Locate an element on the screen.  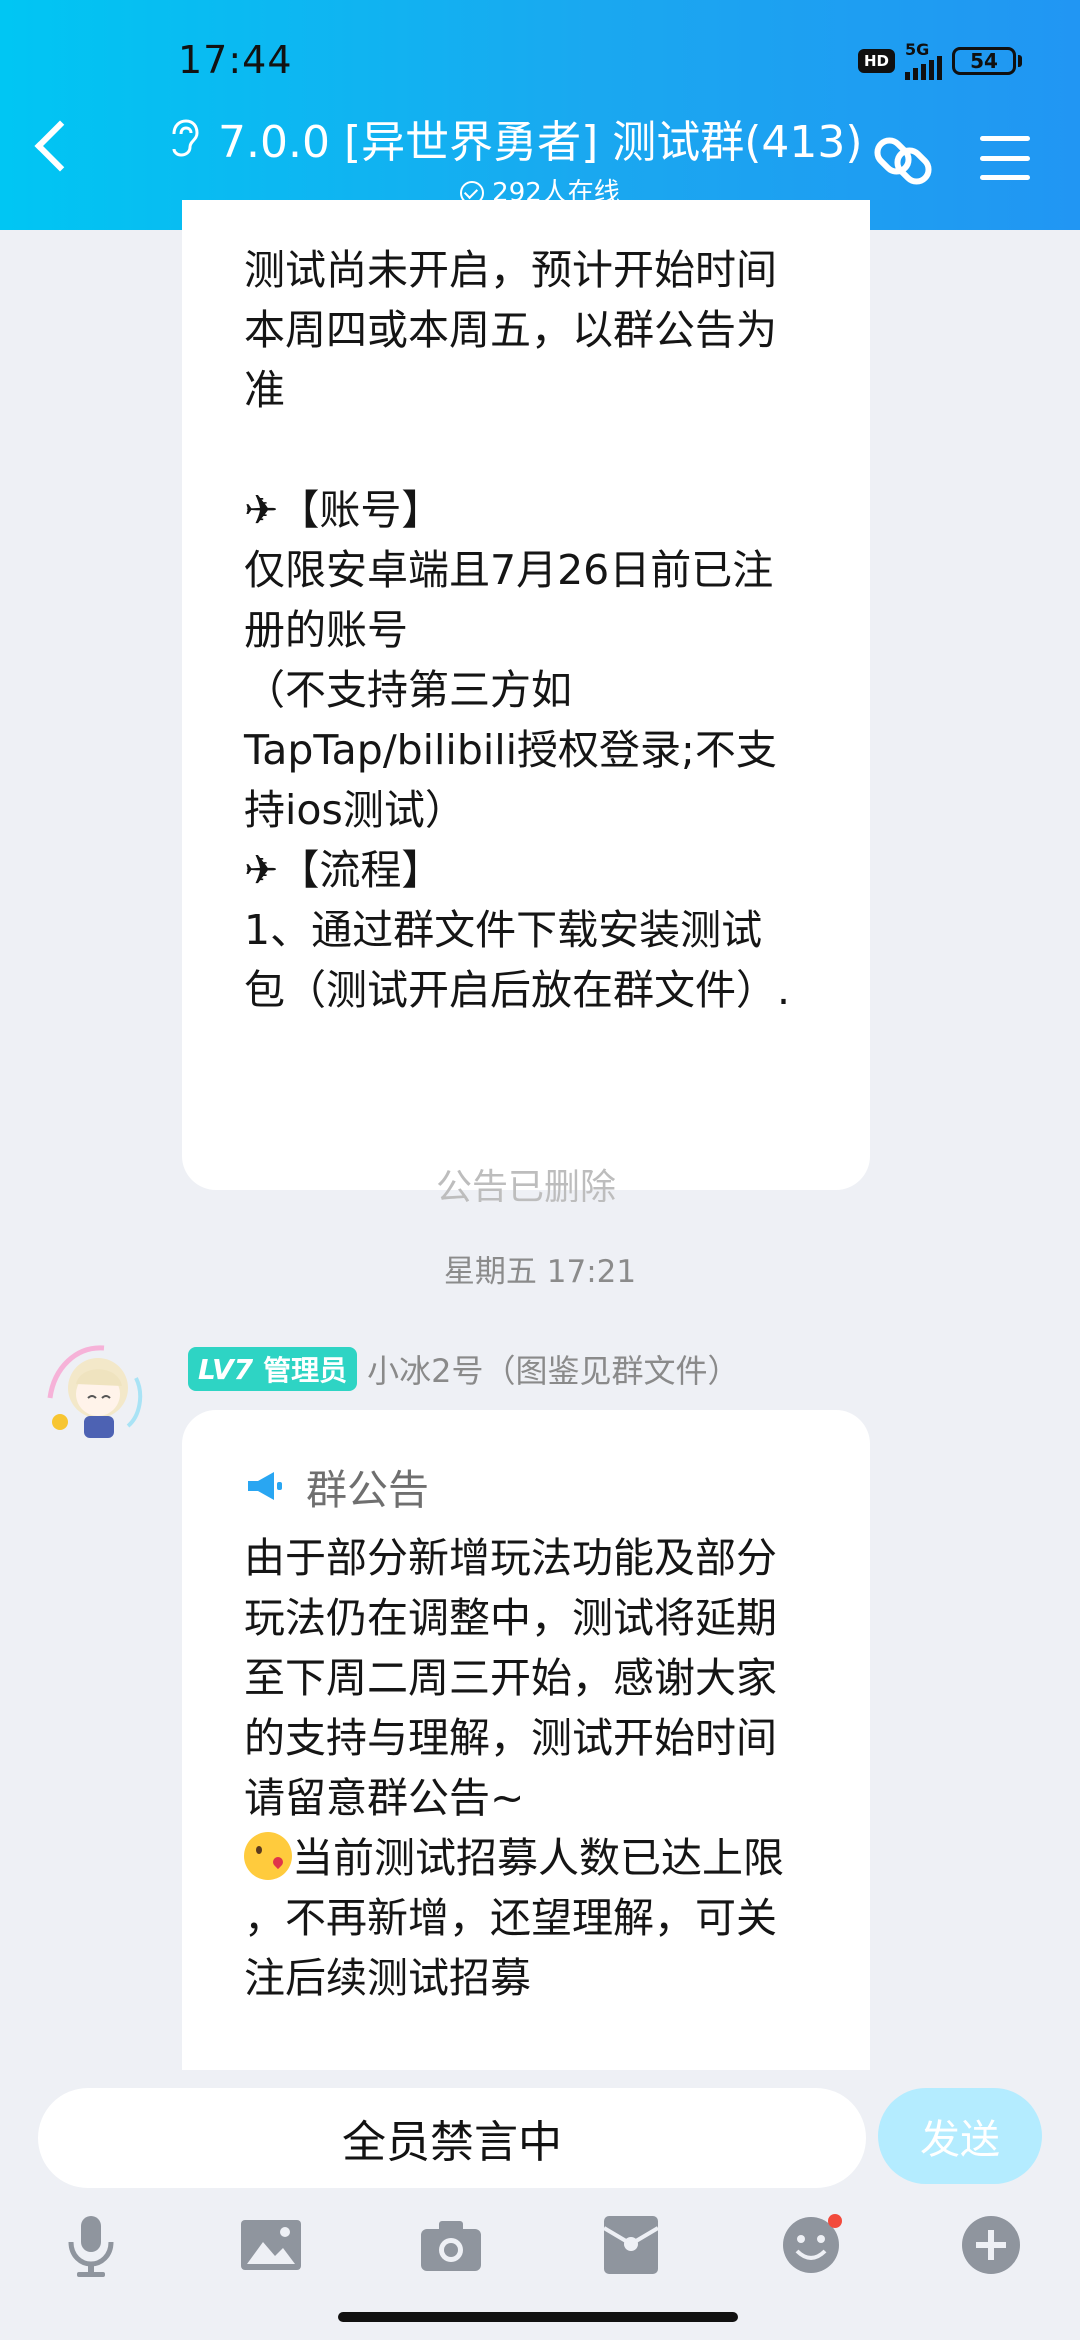
emoji-icon is located at coordinates (811, 2245).